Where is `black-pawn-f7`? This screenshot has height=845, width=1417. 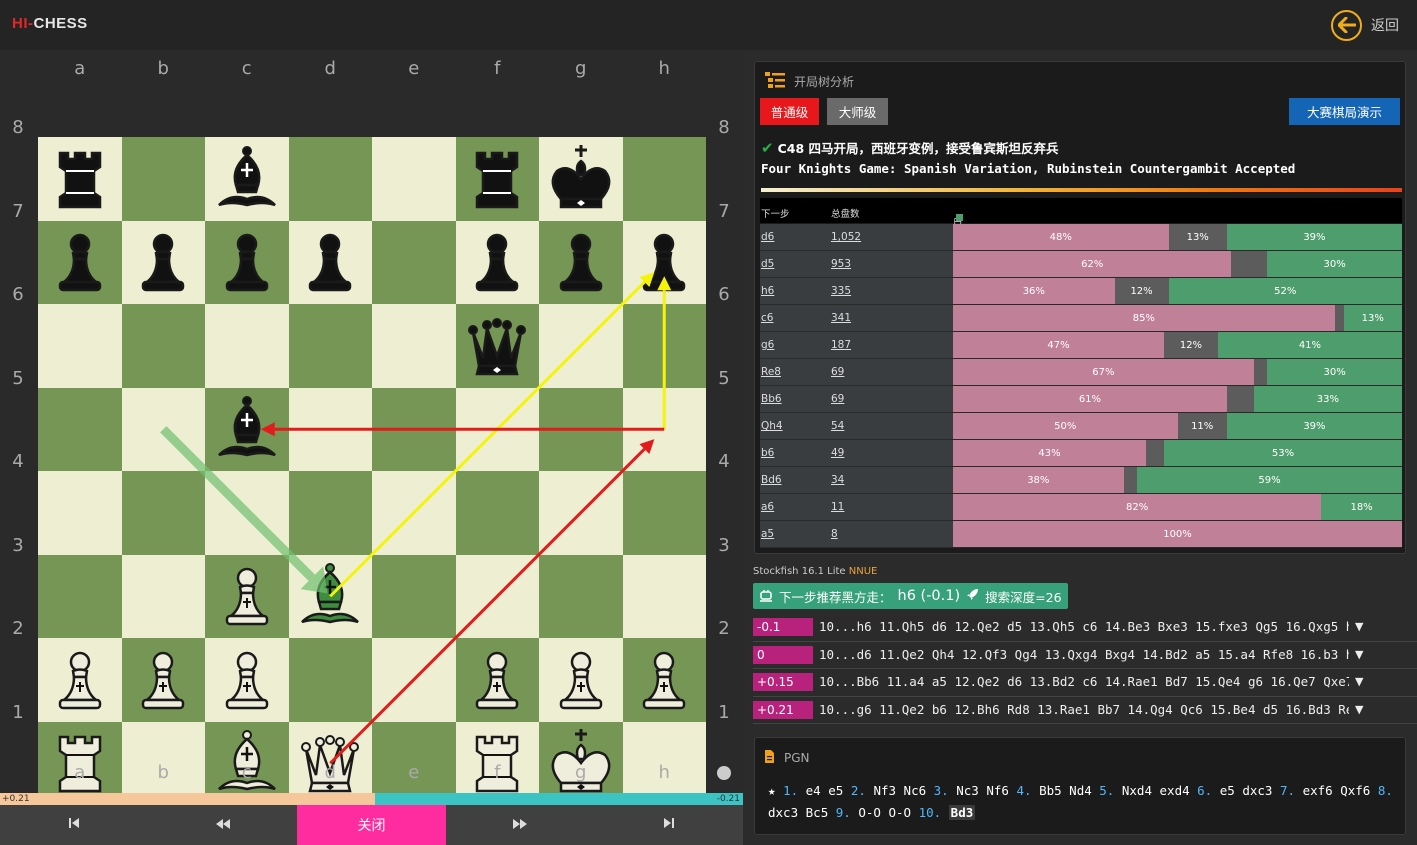
black-pawn-f7 is located at coordinates (498, 263).